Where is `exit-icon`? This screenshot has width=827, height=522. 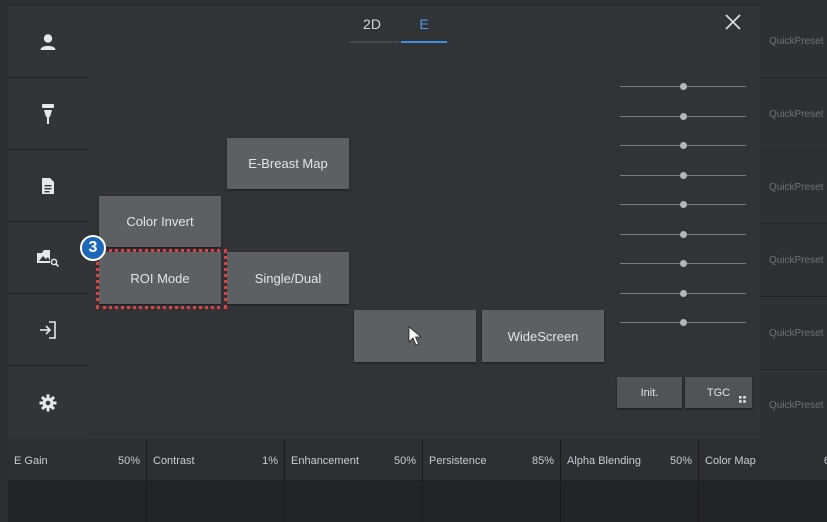 exit-icon is located at coordinates (47, 329).